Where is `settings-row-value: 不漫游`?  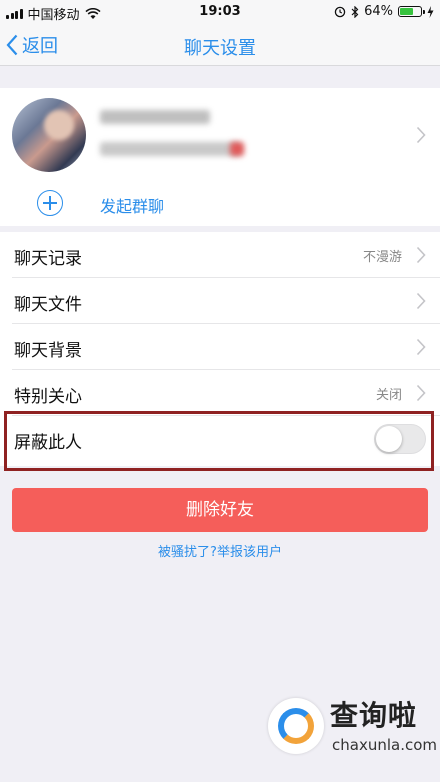
settings-row-value: 不漫游 is located at coordinates (382, 257).